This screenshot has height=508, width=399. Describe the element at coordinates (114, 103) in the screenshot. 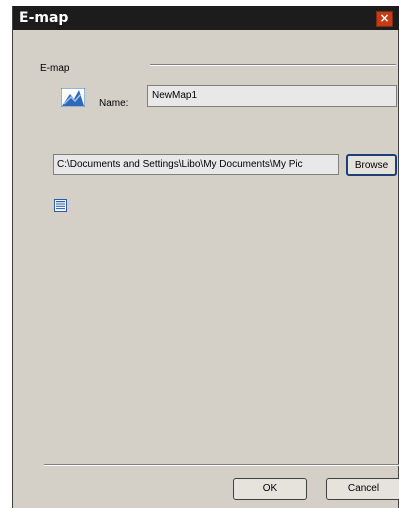

I see `name-label: Name:` at that location.